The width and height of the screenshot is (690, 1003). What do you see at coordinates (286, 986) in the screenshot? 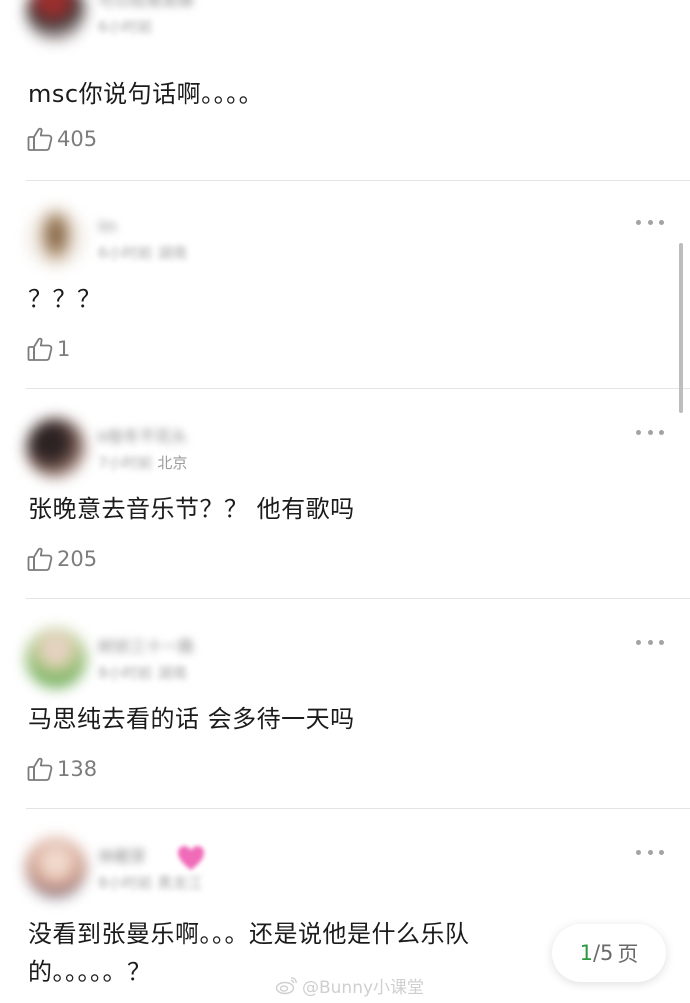
I see `weibo-logo-icon` at bounding box center [286, 986].